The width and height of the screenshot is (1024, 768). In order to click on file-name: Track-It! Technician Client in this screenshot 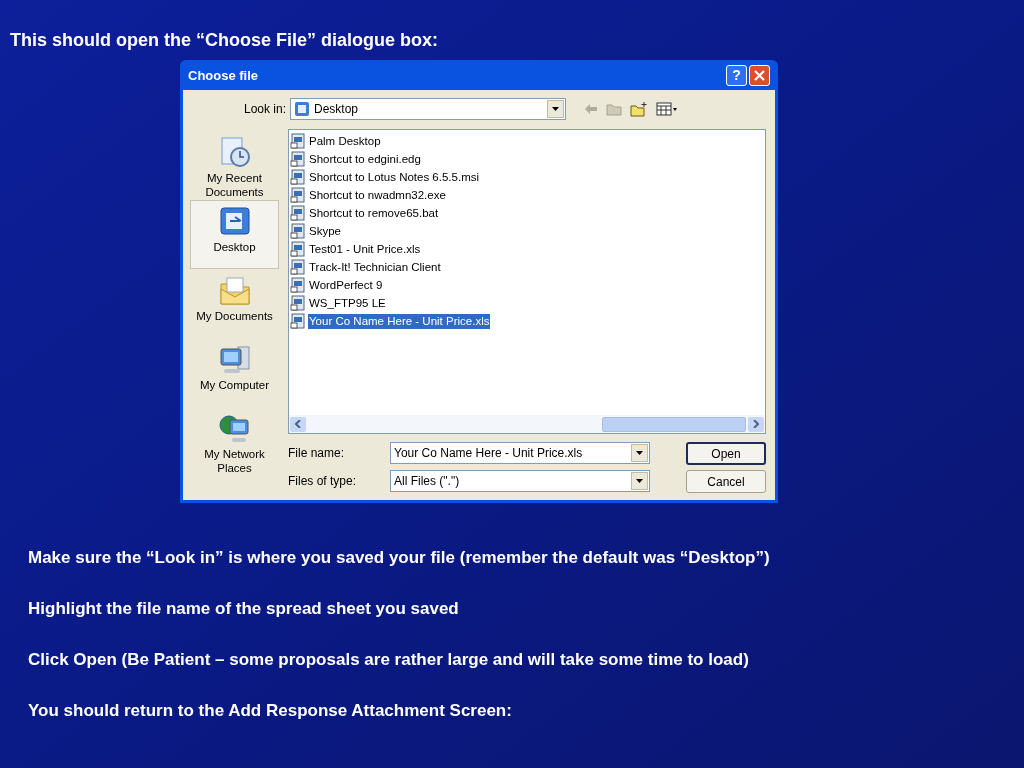, I will do `click(375, 267)`.